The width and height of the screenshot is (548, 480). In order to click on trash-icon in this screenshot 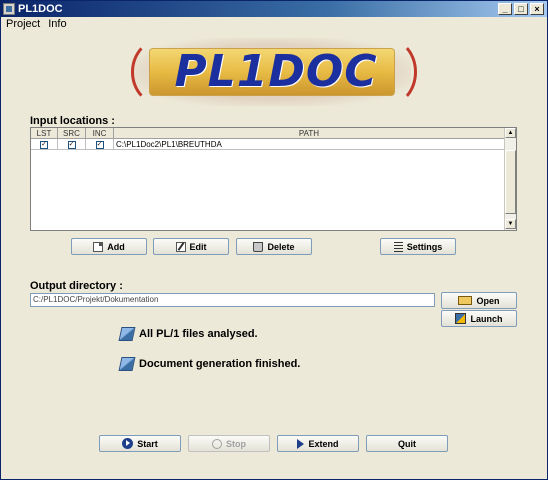, I will do `click(258, 246)`.